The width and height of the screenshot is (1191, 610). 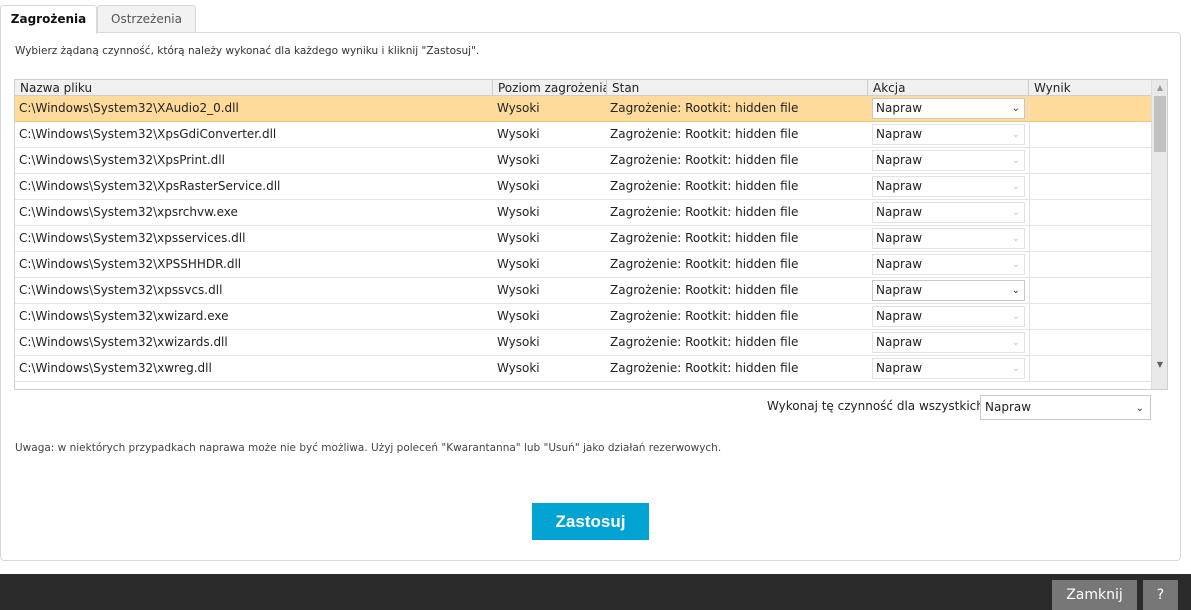 I want to click on tab-warnings: Ostrzeżenia, so click(x=146, y=19).